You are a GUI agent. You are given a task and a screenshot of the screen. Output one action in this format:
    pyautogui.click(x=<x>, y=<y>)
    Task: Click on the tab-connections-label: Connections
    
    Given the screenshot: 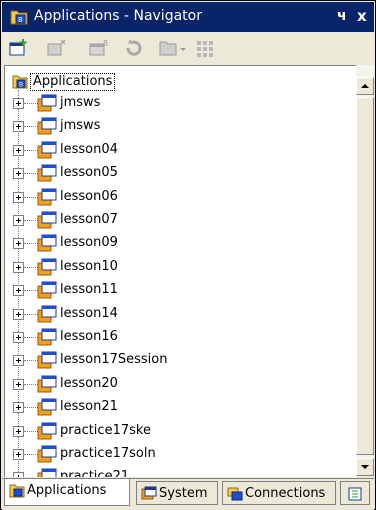 What is the action you would take?
    pyautogui.click(x=285, y=493)
    